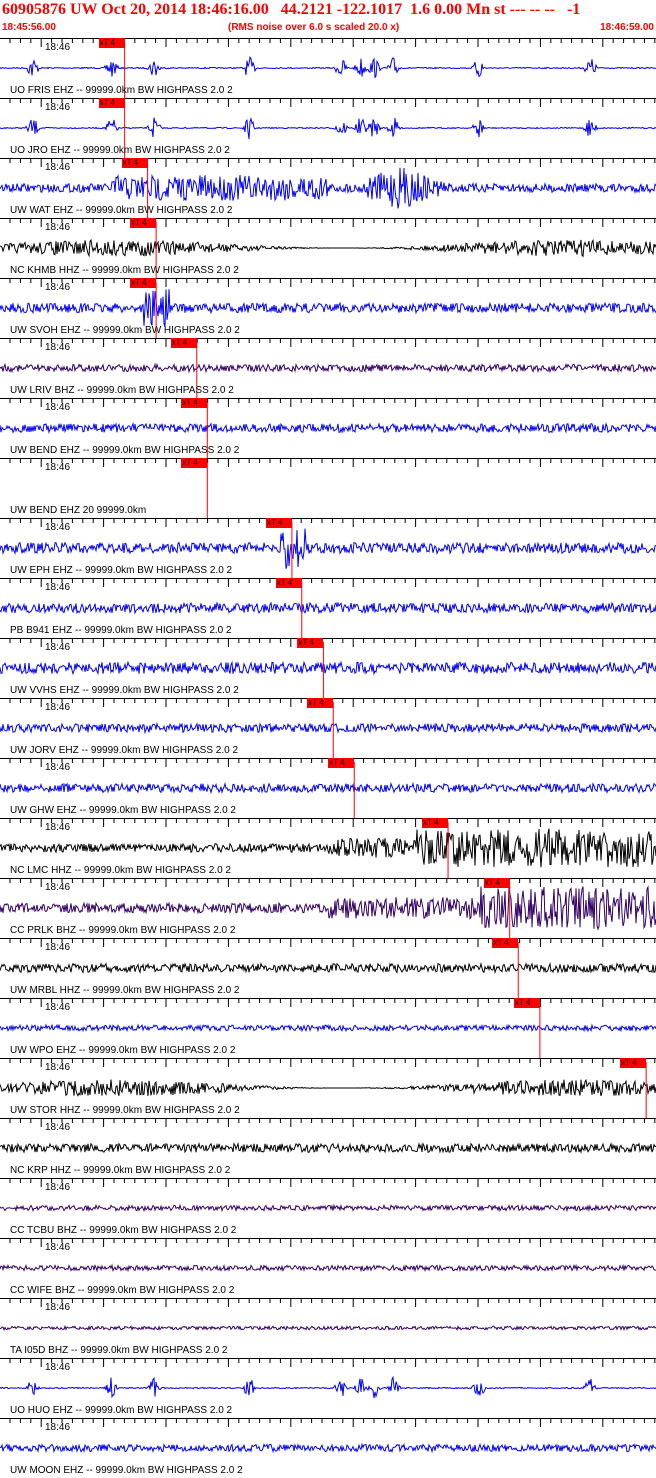 This screenshot has height=1478, width=656. What do you see at coordinates (314, 27) in the screenshot?
I see `scaling-note: (RMS noise over 6.0 s scaled 20.0 x)` at bounding box center [314, 27].